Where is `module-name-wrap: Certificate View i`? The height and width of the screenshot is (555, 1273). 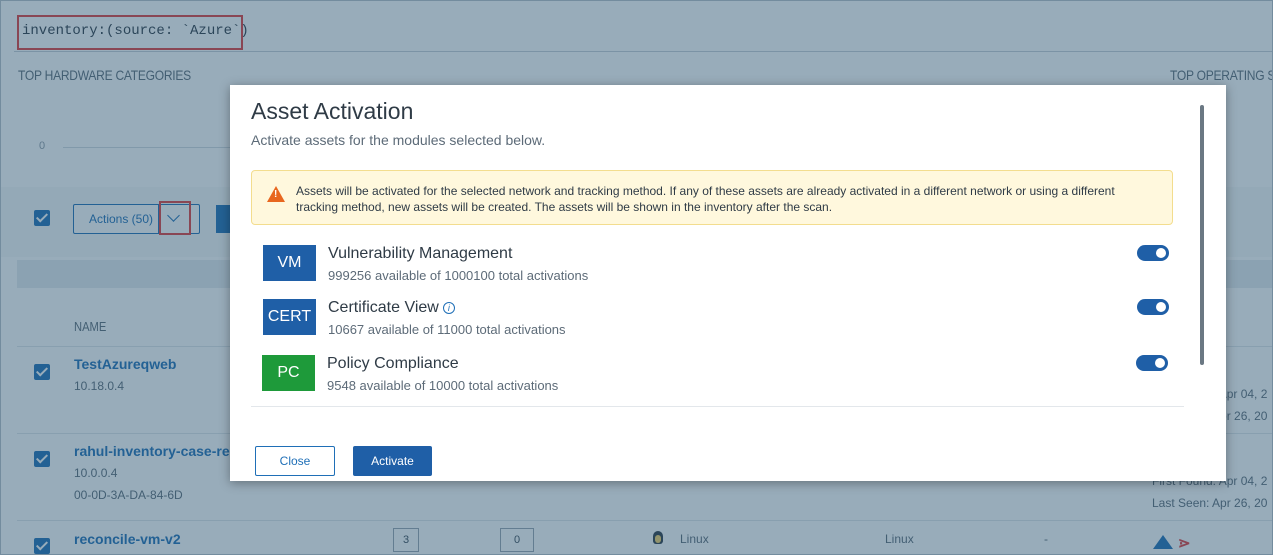
module-name-wrap: Certificate View i is located at coordinates (391, 308).